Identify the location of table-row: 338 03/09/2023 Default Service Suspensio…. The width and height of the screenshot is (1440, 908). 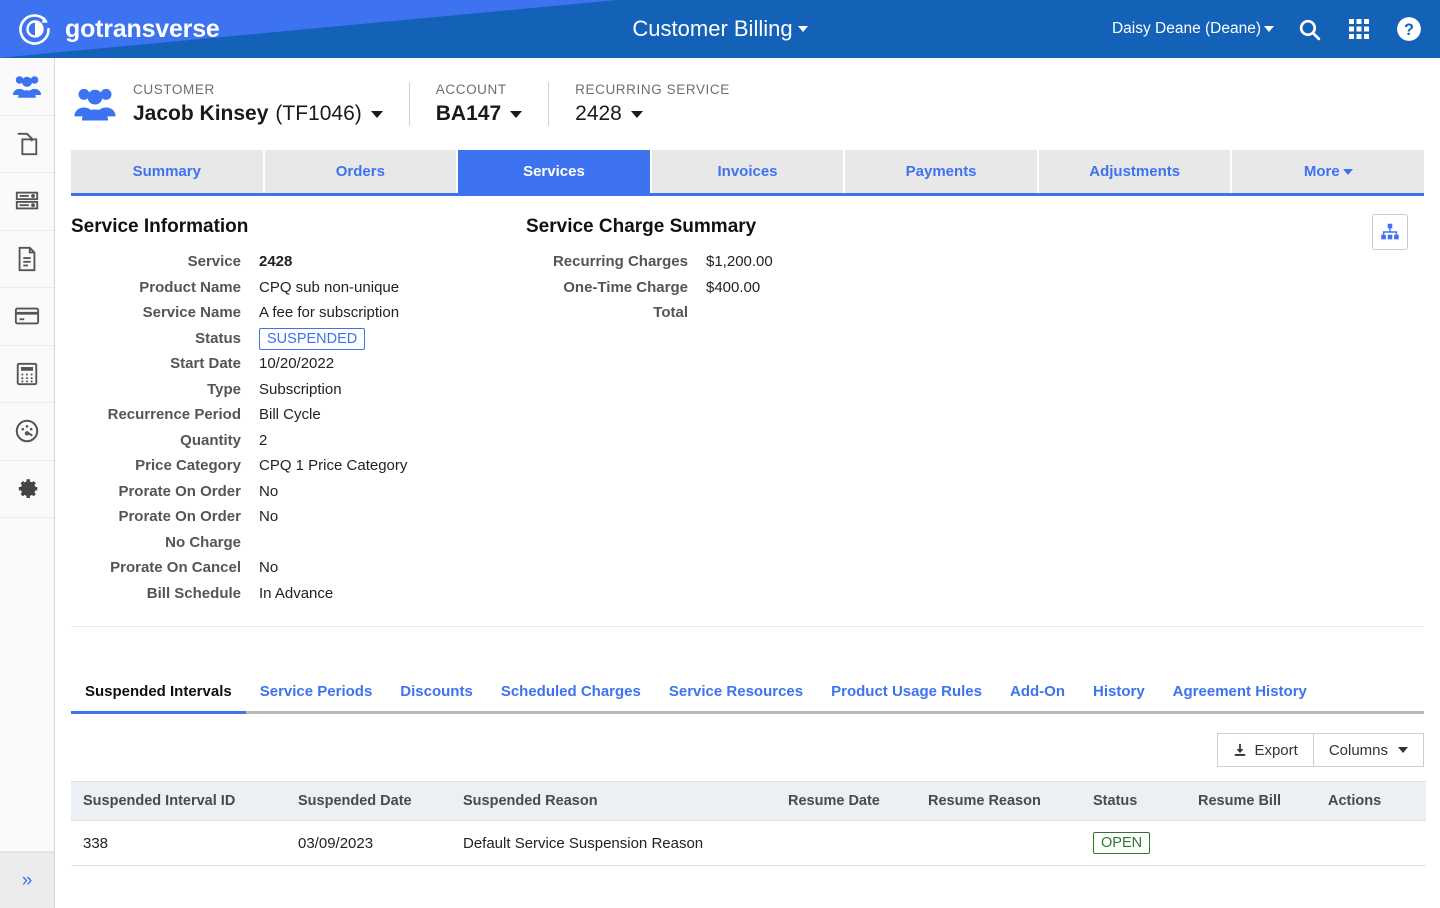
(748, 843).